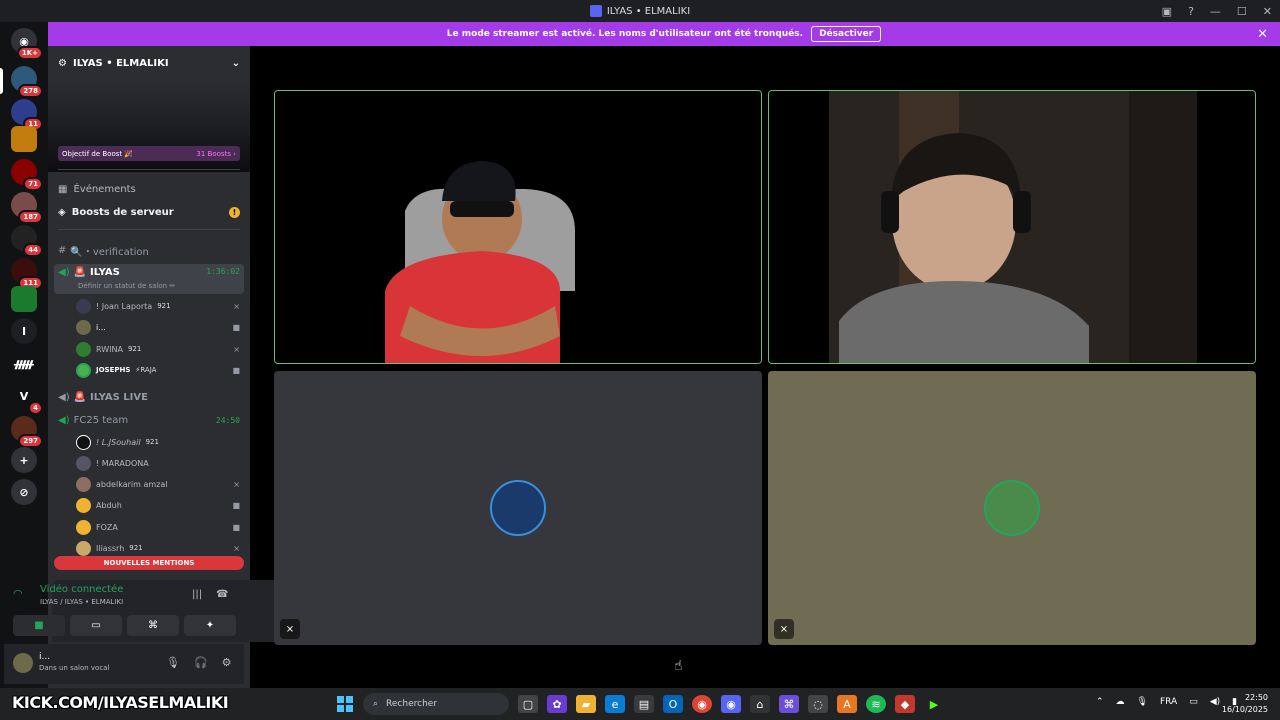 The image size is (1280, 720). Describe the element at coordinates (149, 153) in the screenshot. I see `boost-goal: Objectif de Boost 🎉 31 Boosts ›` at that location.